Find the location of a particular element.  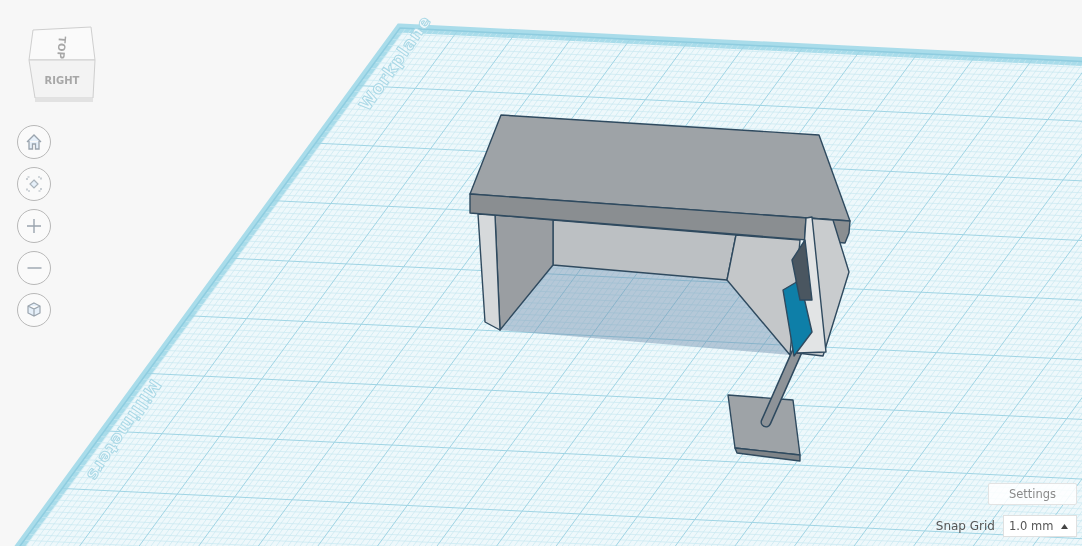

zoom-out-button is located at coordinates (34, 268).